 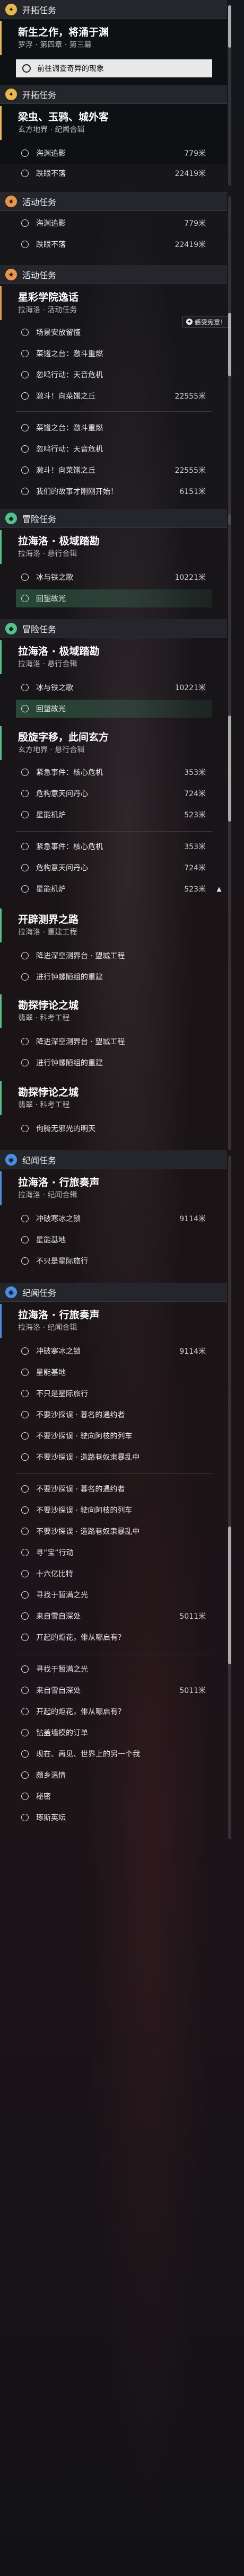 I want to click on task-label: 冰与铁之歌, so click(x=55, y=688).